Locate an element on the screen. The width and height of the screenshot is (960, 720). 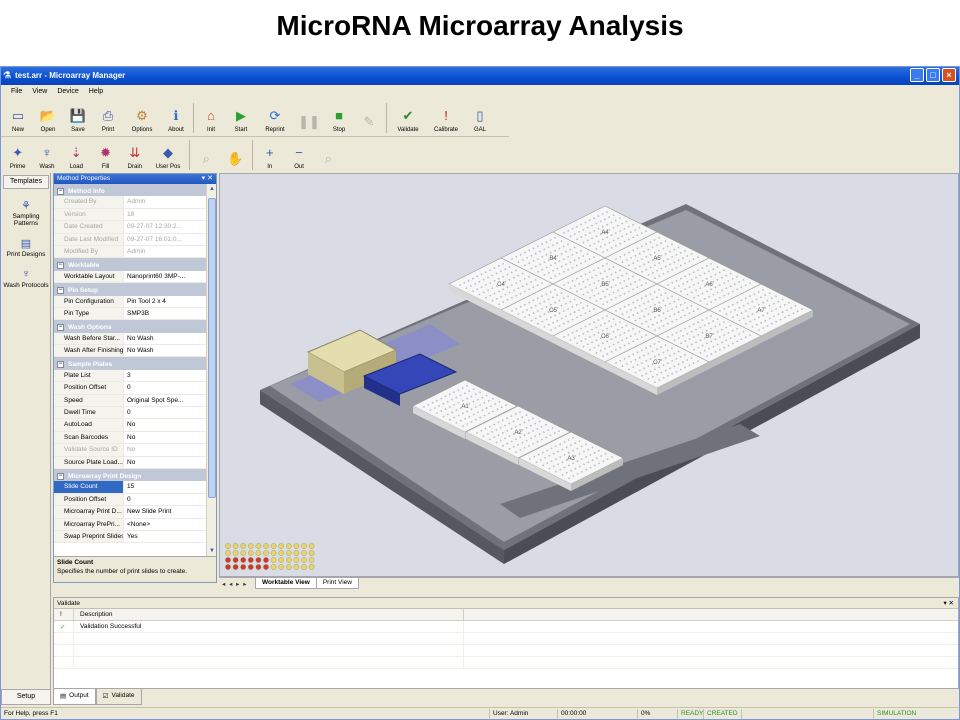
tab-output: ▤ Output is located at coordinates (74, 697).